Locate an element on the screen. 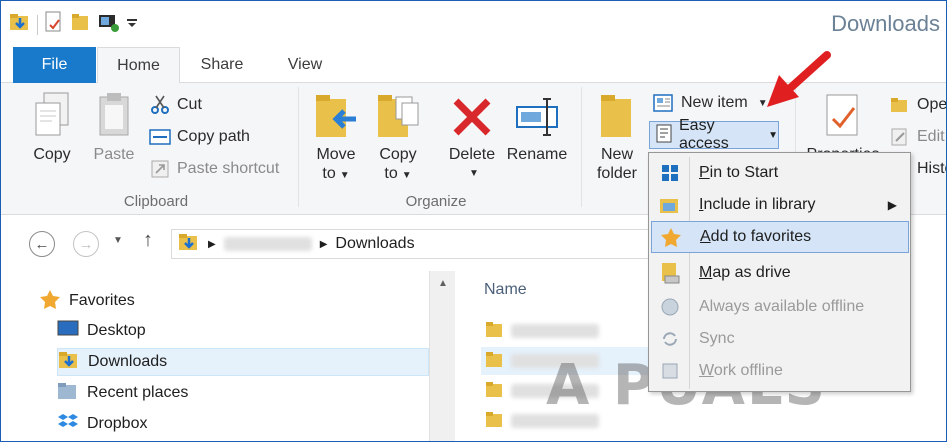  column-header-name: Name is located at coordinates (505, 290).